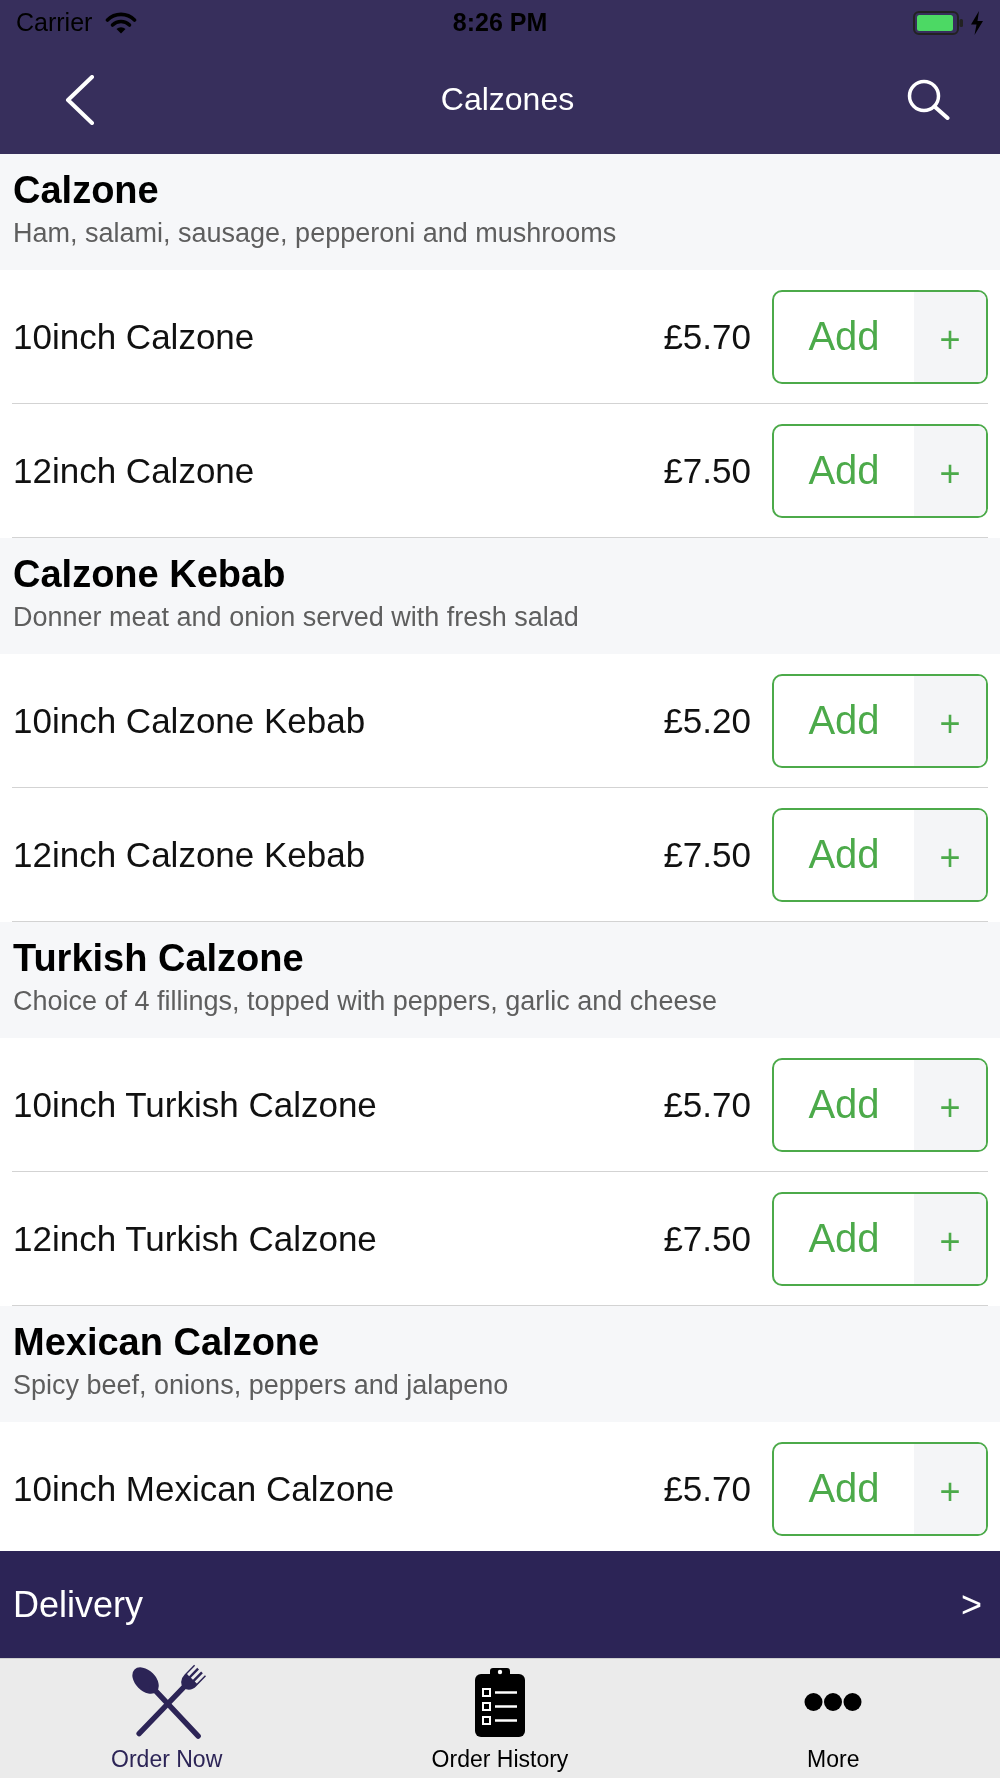 This screenshot has width=1000, height=1778. Describe the element at coordinates (707, 720) in the screenshot. I see `item-price: £5.20` at that location.